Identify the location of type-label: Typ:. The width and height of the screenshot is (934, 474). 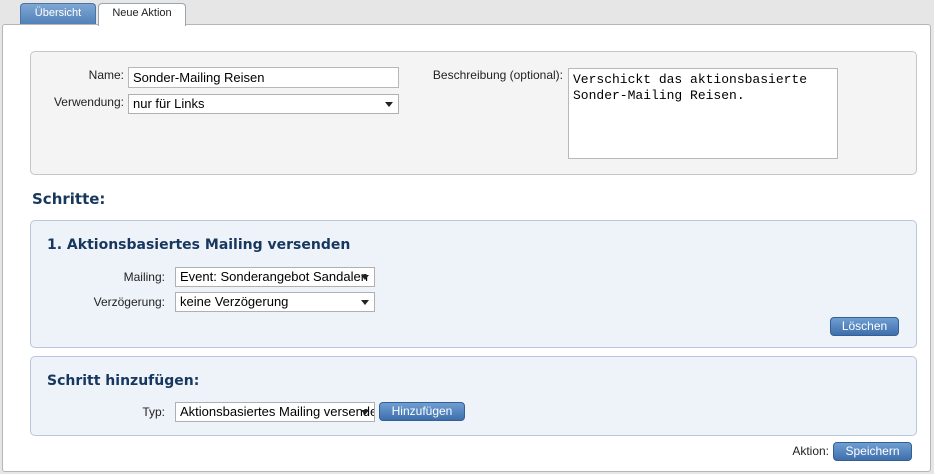
(153, 412).